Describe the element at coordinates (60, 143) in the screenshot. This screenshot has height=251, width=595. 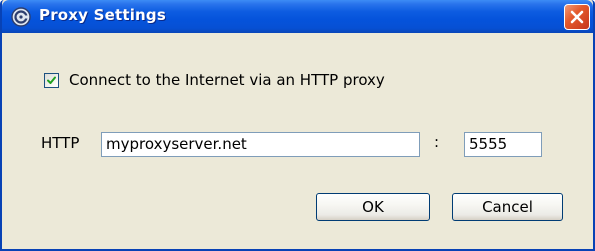
I see `http-label: HTTP` at that location.